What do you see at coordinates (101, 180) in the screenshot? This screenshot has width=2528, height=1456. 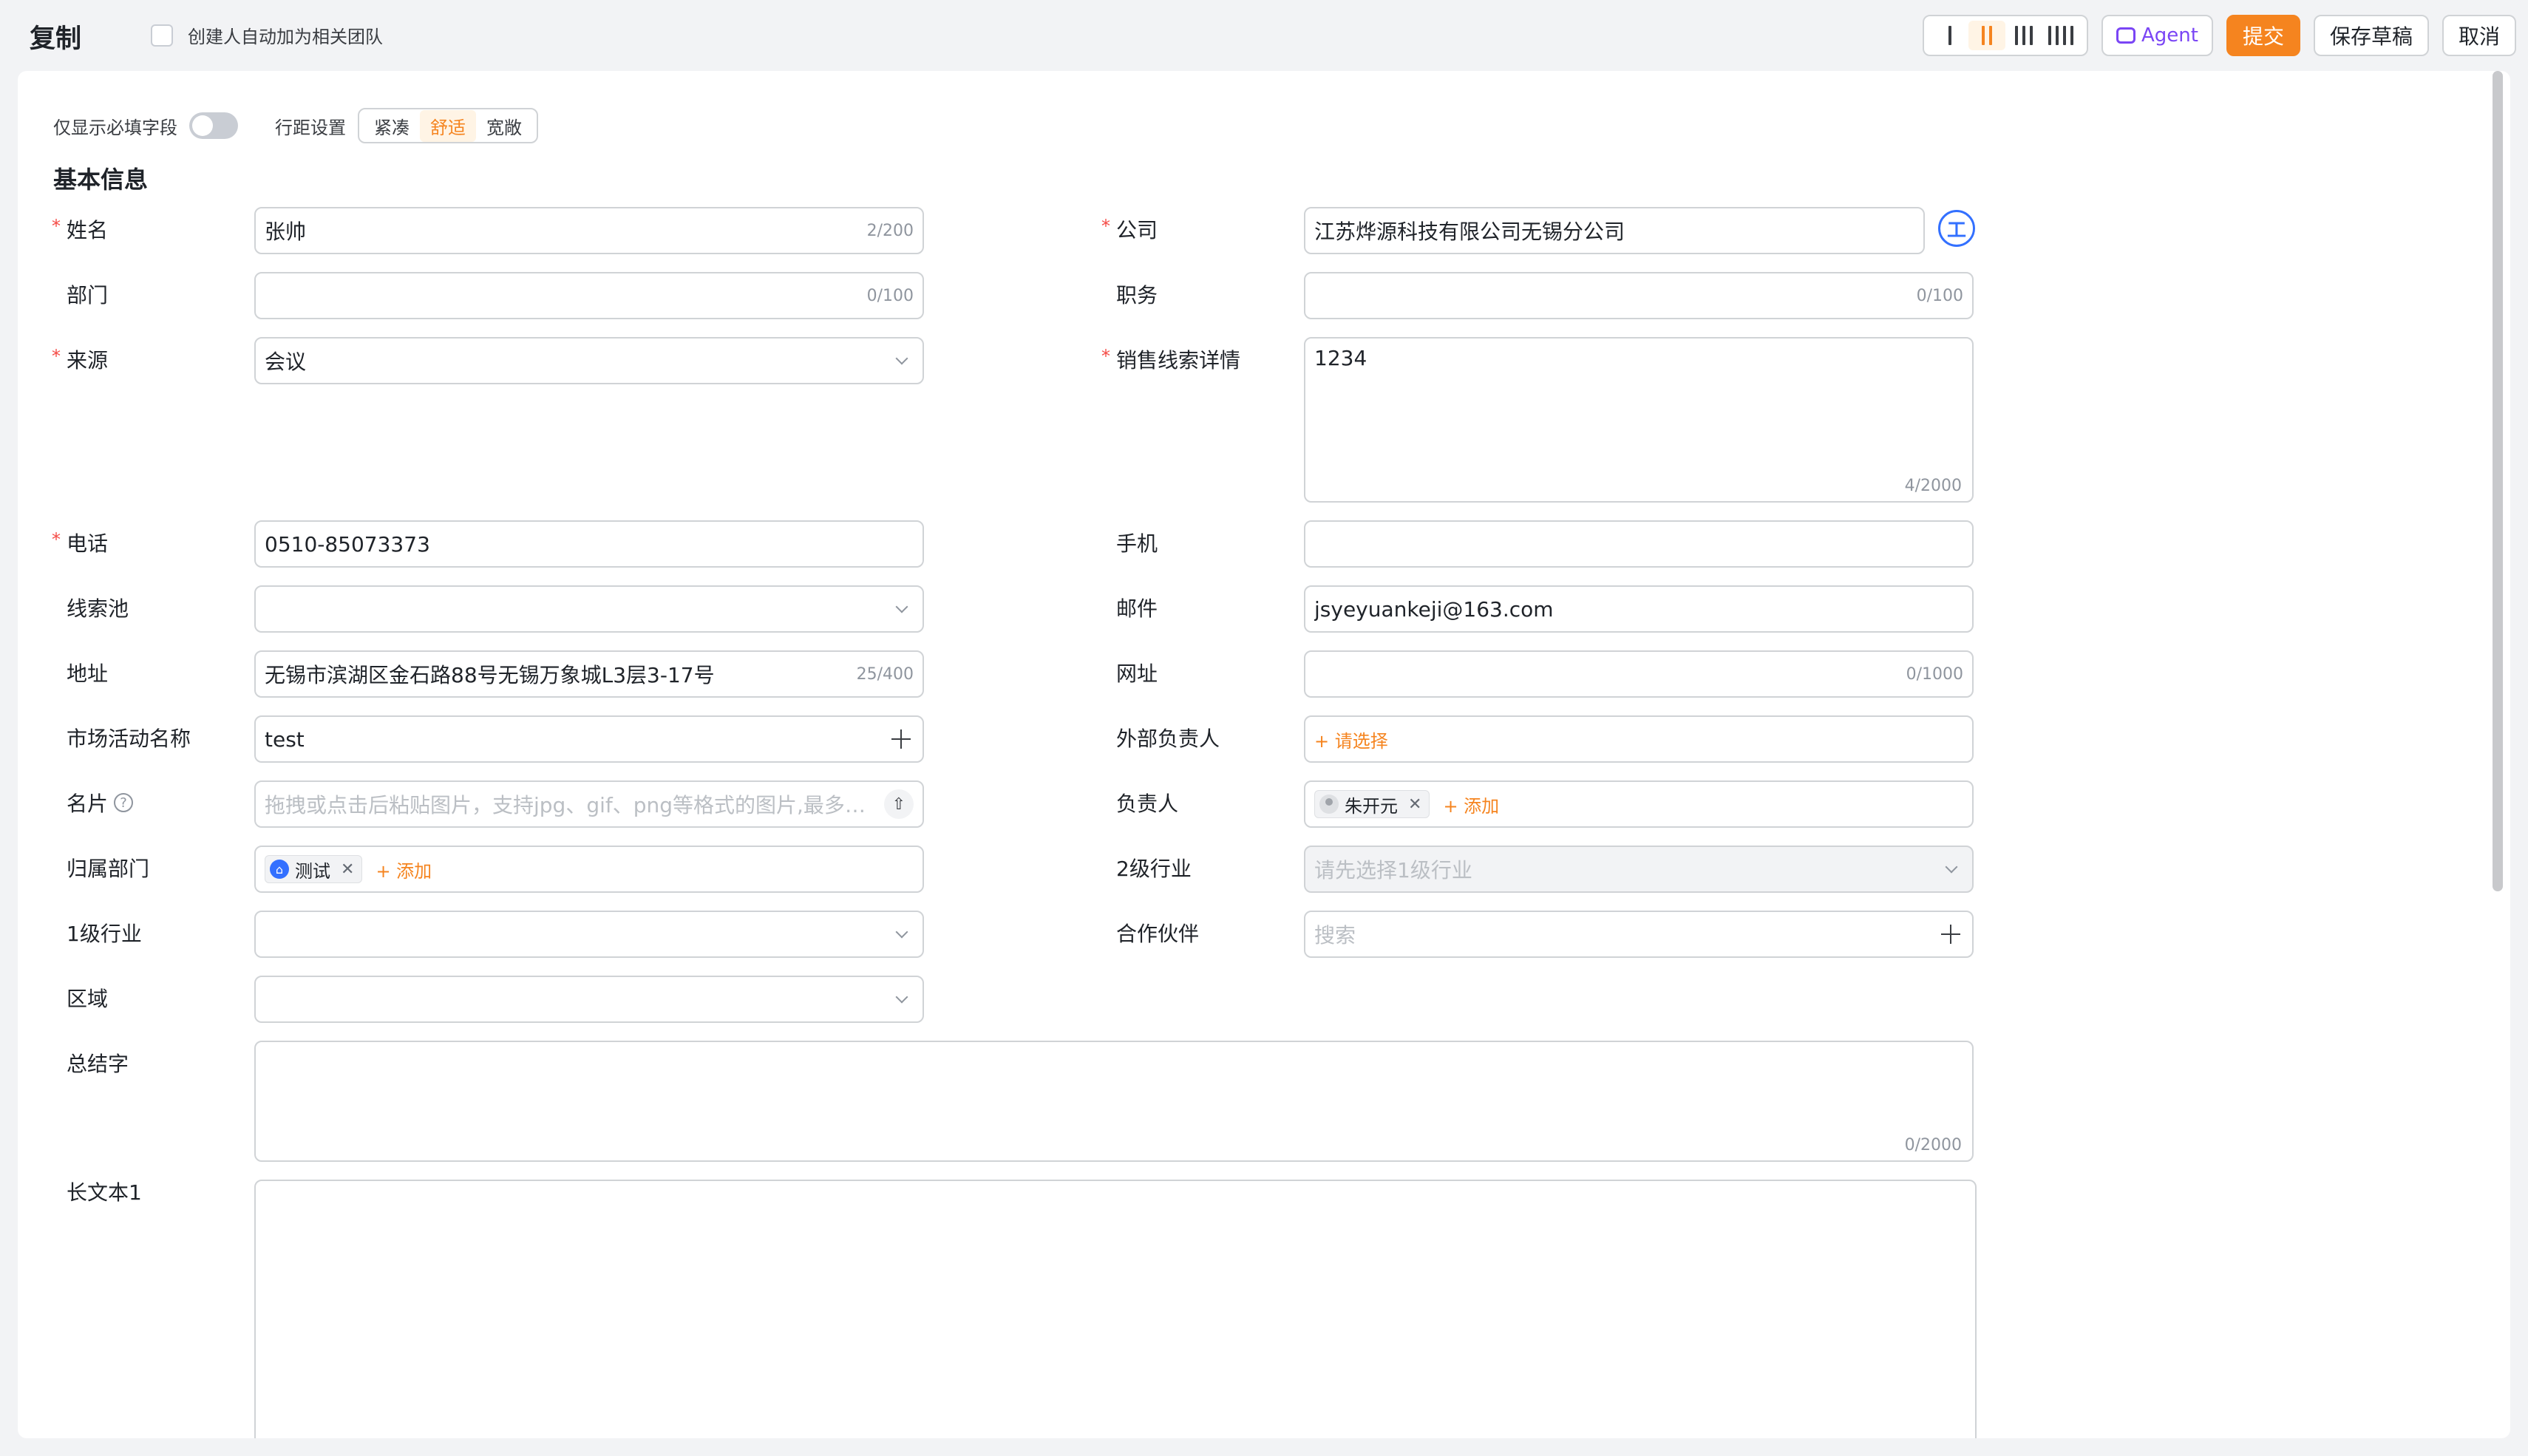 I see `section-title: 基本信息` at bounding box center [101, 180].